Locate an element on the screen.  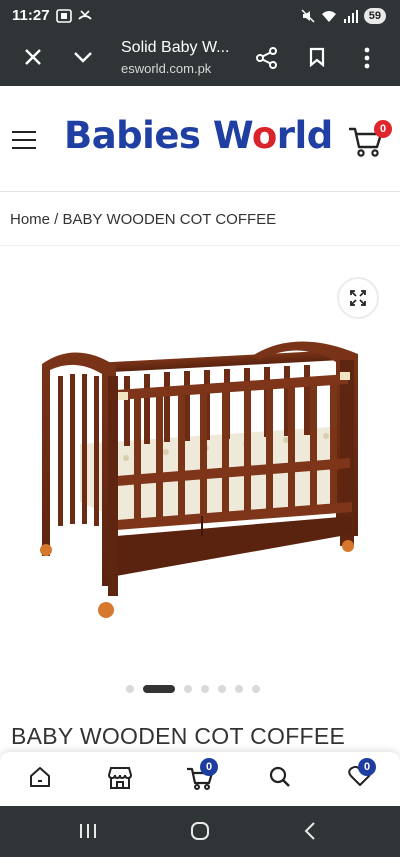
bottom-cart-badge: 0 is located at coordinates (209, 767).